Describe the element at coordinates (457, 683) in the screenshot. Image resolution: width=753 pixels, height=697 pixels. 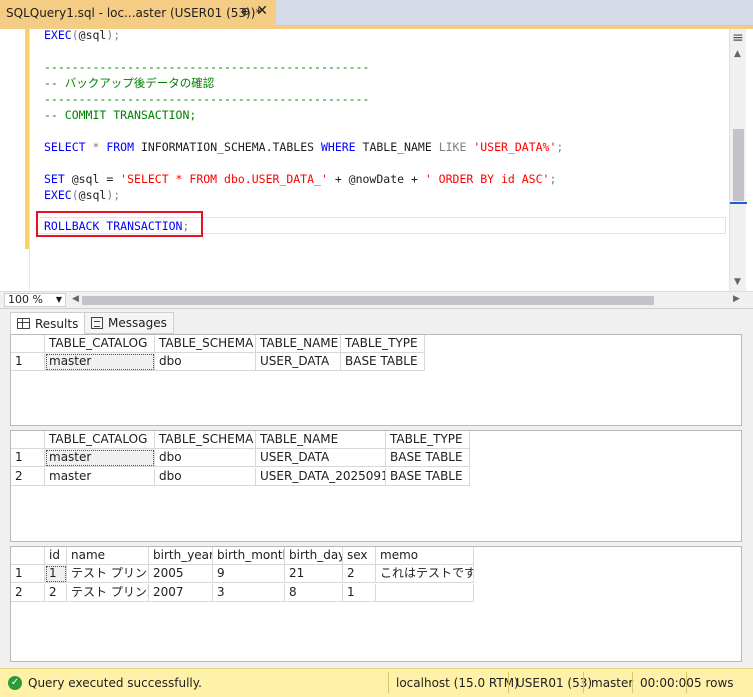
I see `status-server: localhost (15.0 RTM)` at that location.